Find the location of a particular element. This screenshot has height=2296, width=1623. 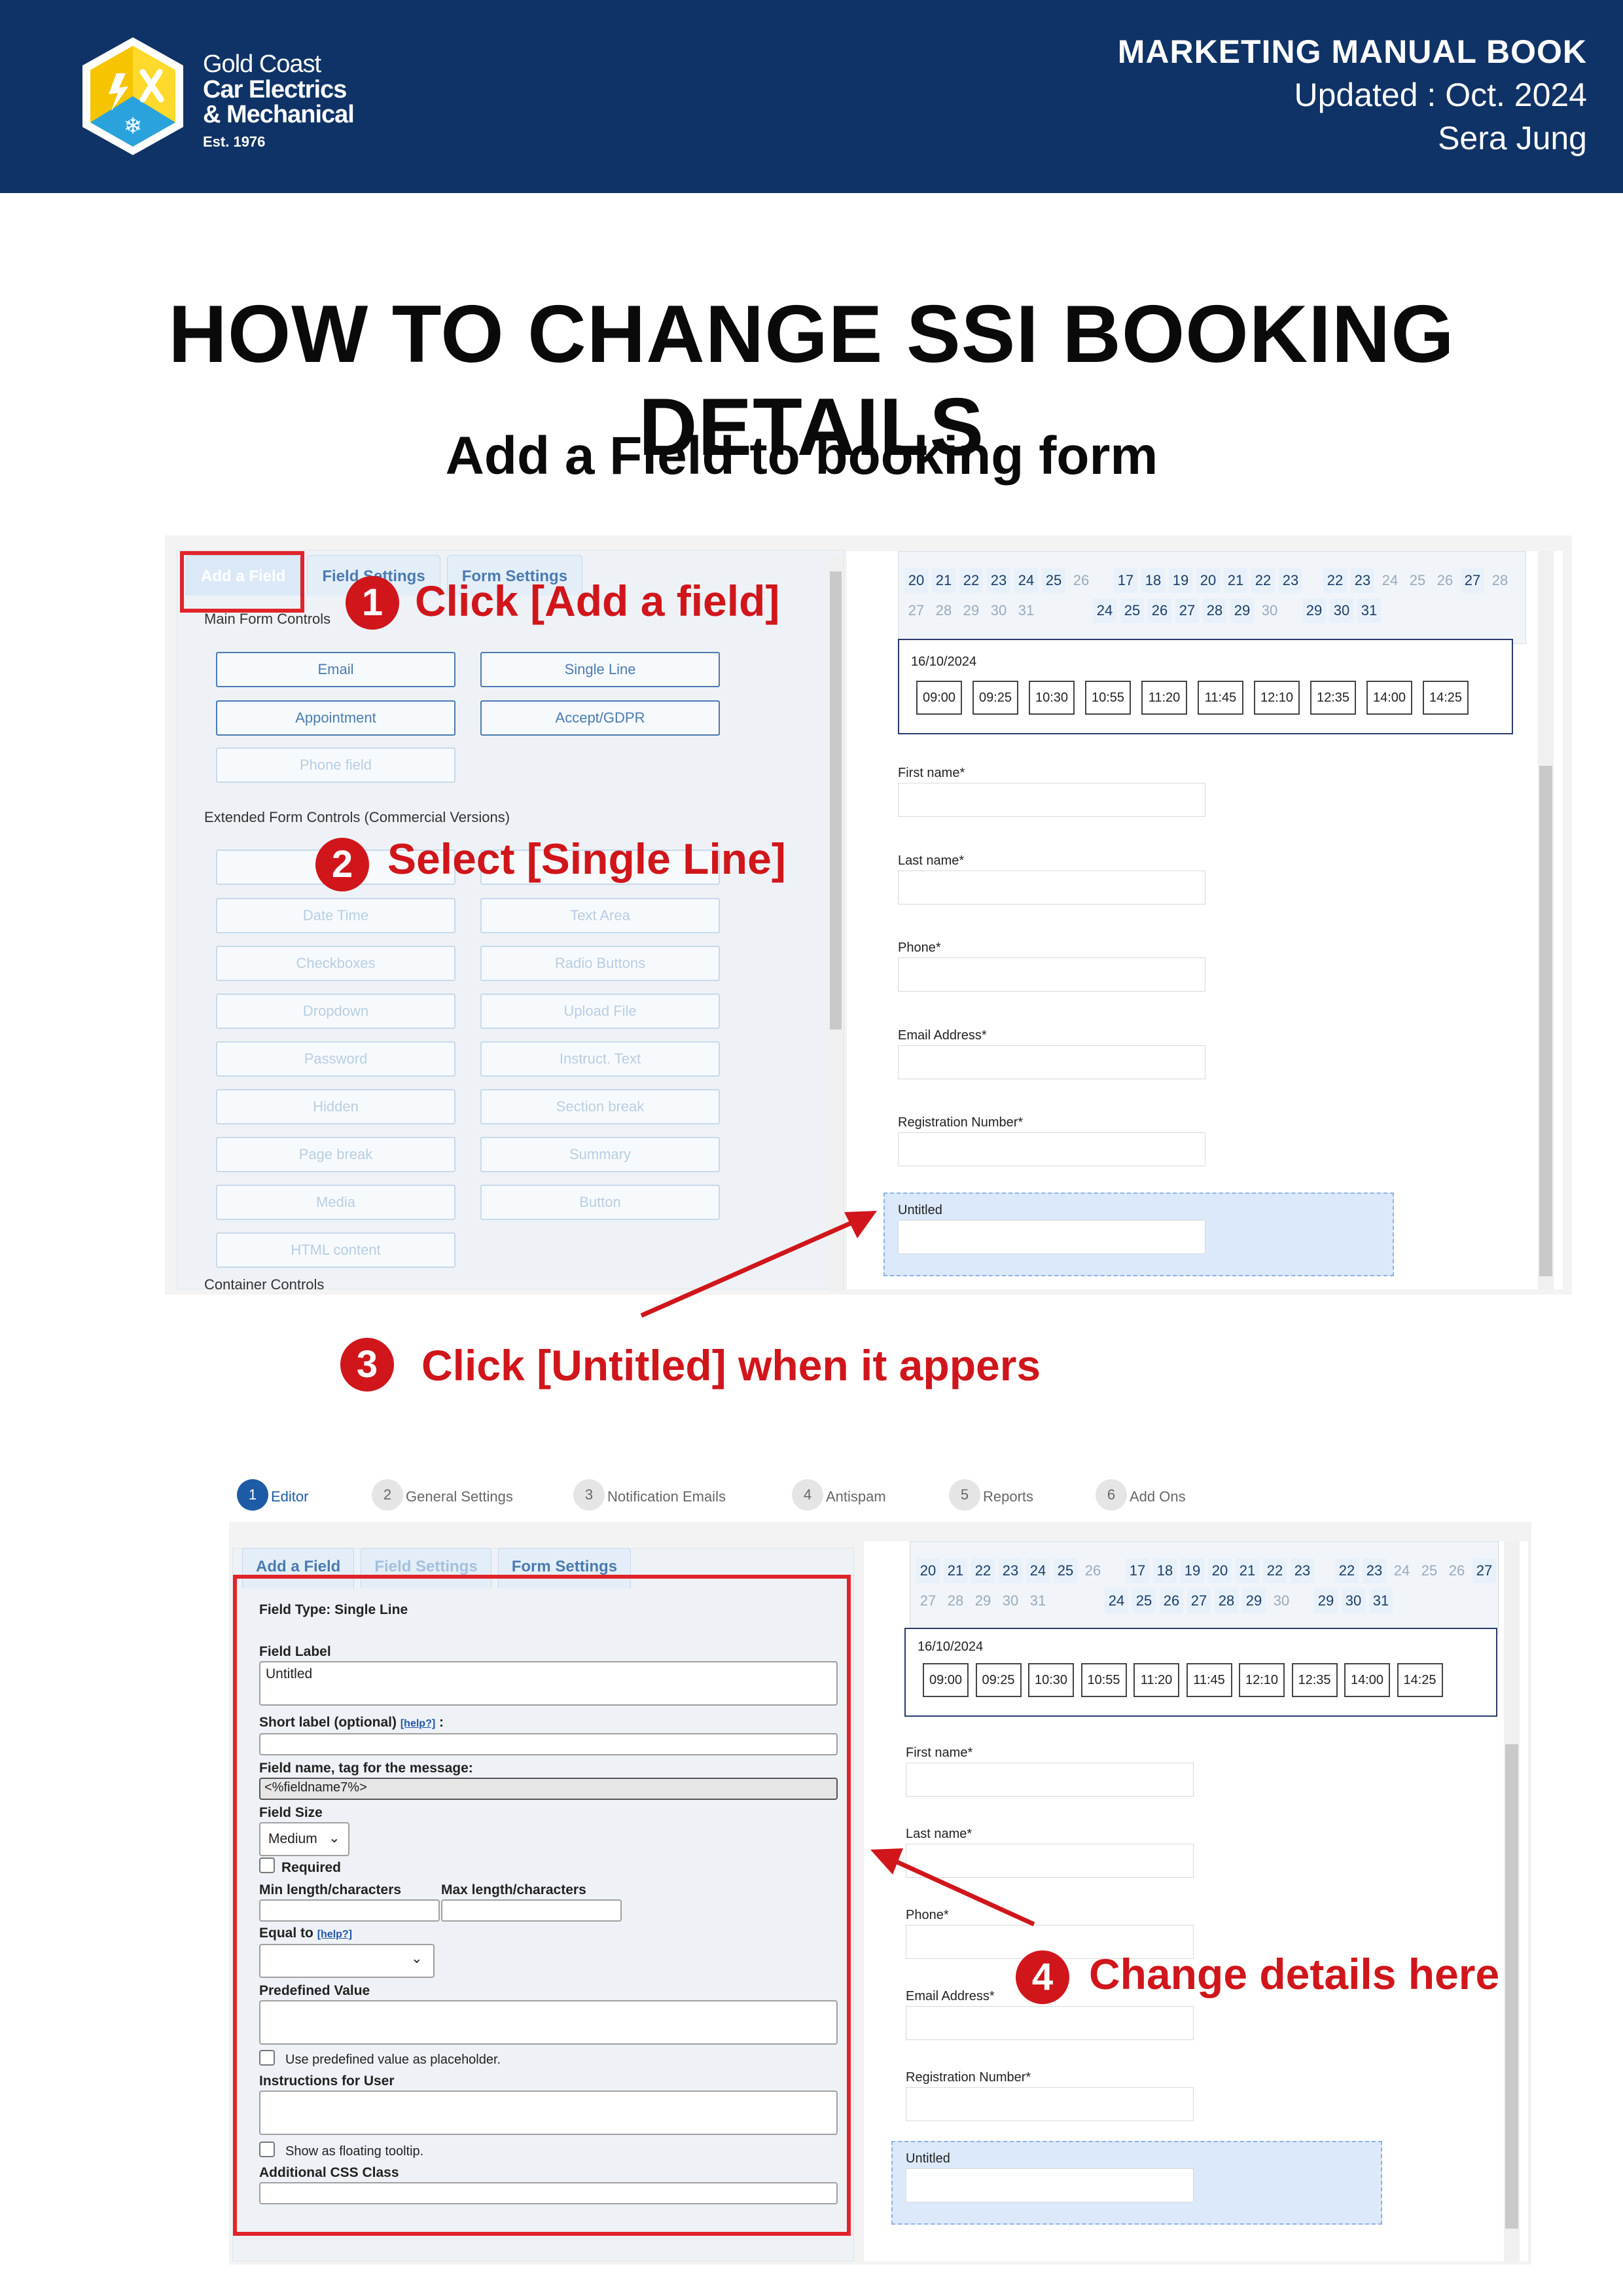

html-content-control-button: HTML content is located at coordinates (335, 1250).